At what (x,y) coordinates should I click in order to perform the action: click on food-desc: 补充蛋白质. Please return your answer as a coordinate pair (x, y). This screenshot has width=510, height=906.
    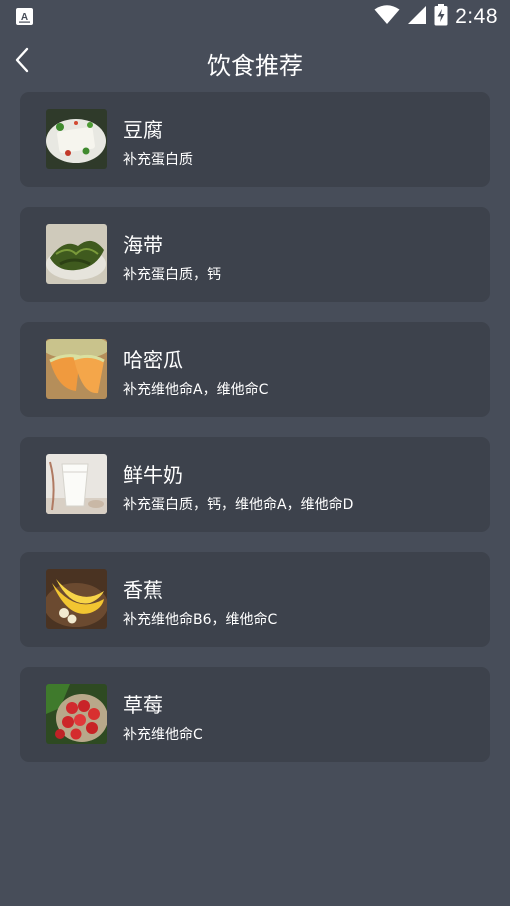
    Looking at the image, I should click on (158, 160).